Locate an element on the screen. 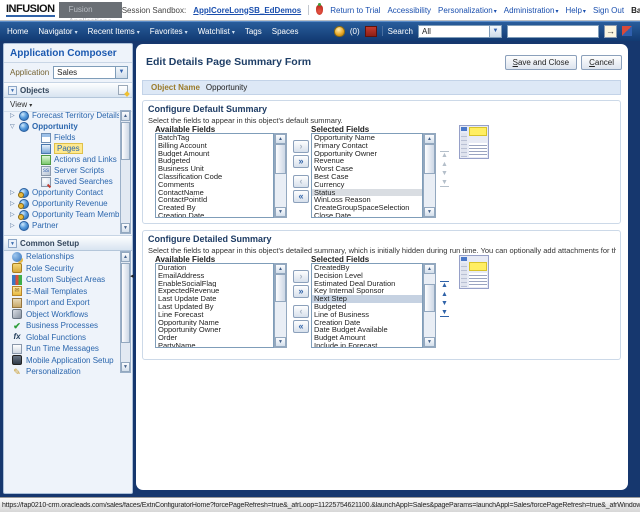 Image resolution: width=640 pixels, height=512 pixels. available-field-option: Creation Date is located at coordinates (214, 214).